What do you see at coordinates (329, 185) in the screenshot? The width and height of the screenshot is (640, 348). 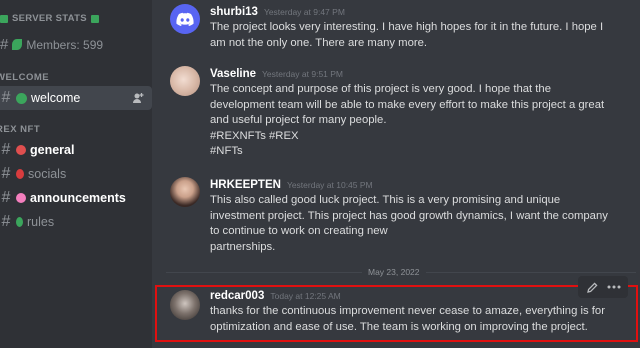 I see `timestamp: Yesterday at 10:45 PM` at bounding box center [329, 185].